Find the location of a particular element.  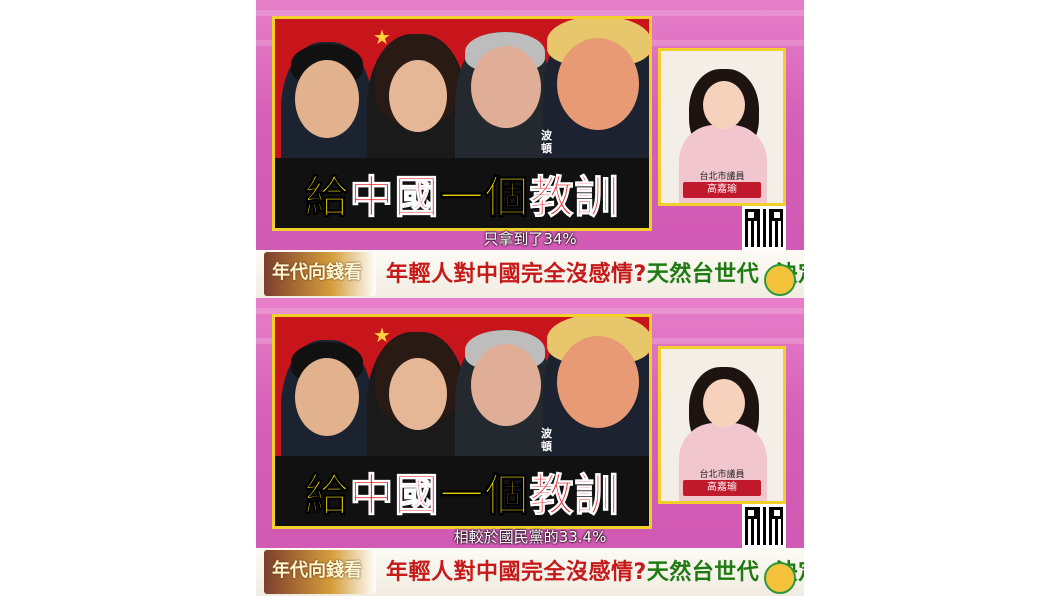

subtitle: 相較於國民黨的33.4% is located at coordinates (530, 537).